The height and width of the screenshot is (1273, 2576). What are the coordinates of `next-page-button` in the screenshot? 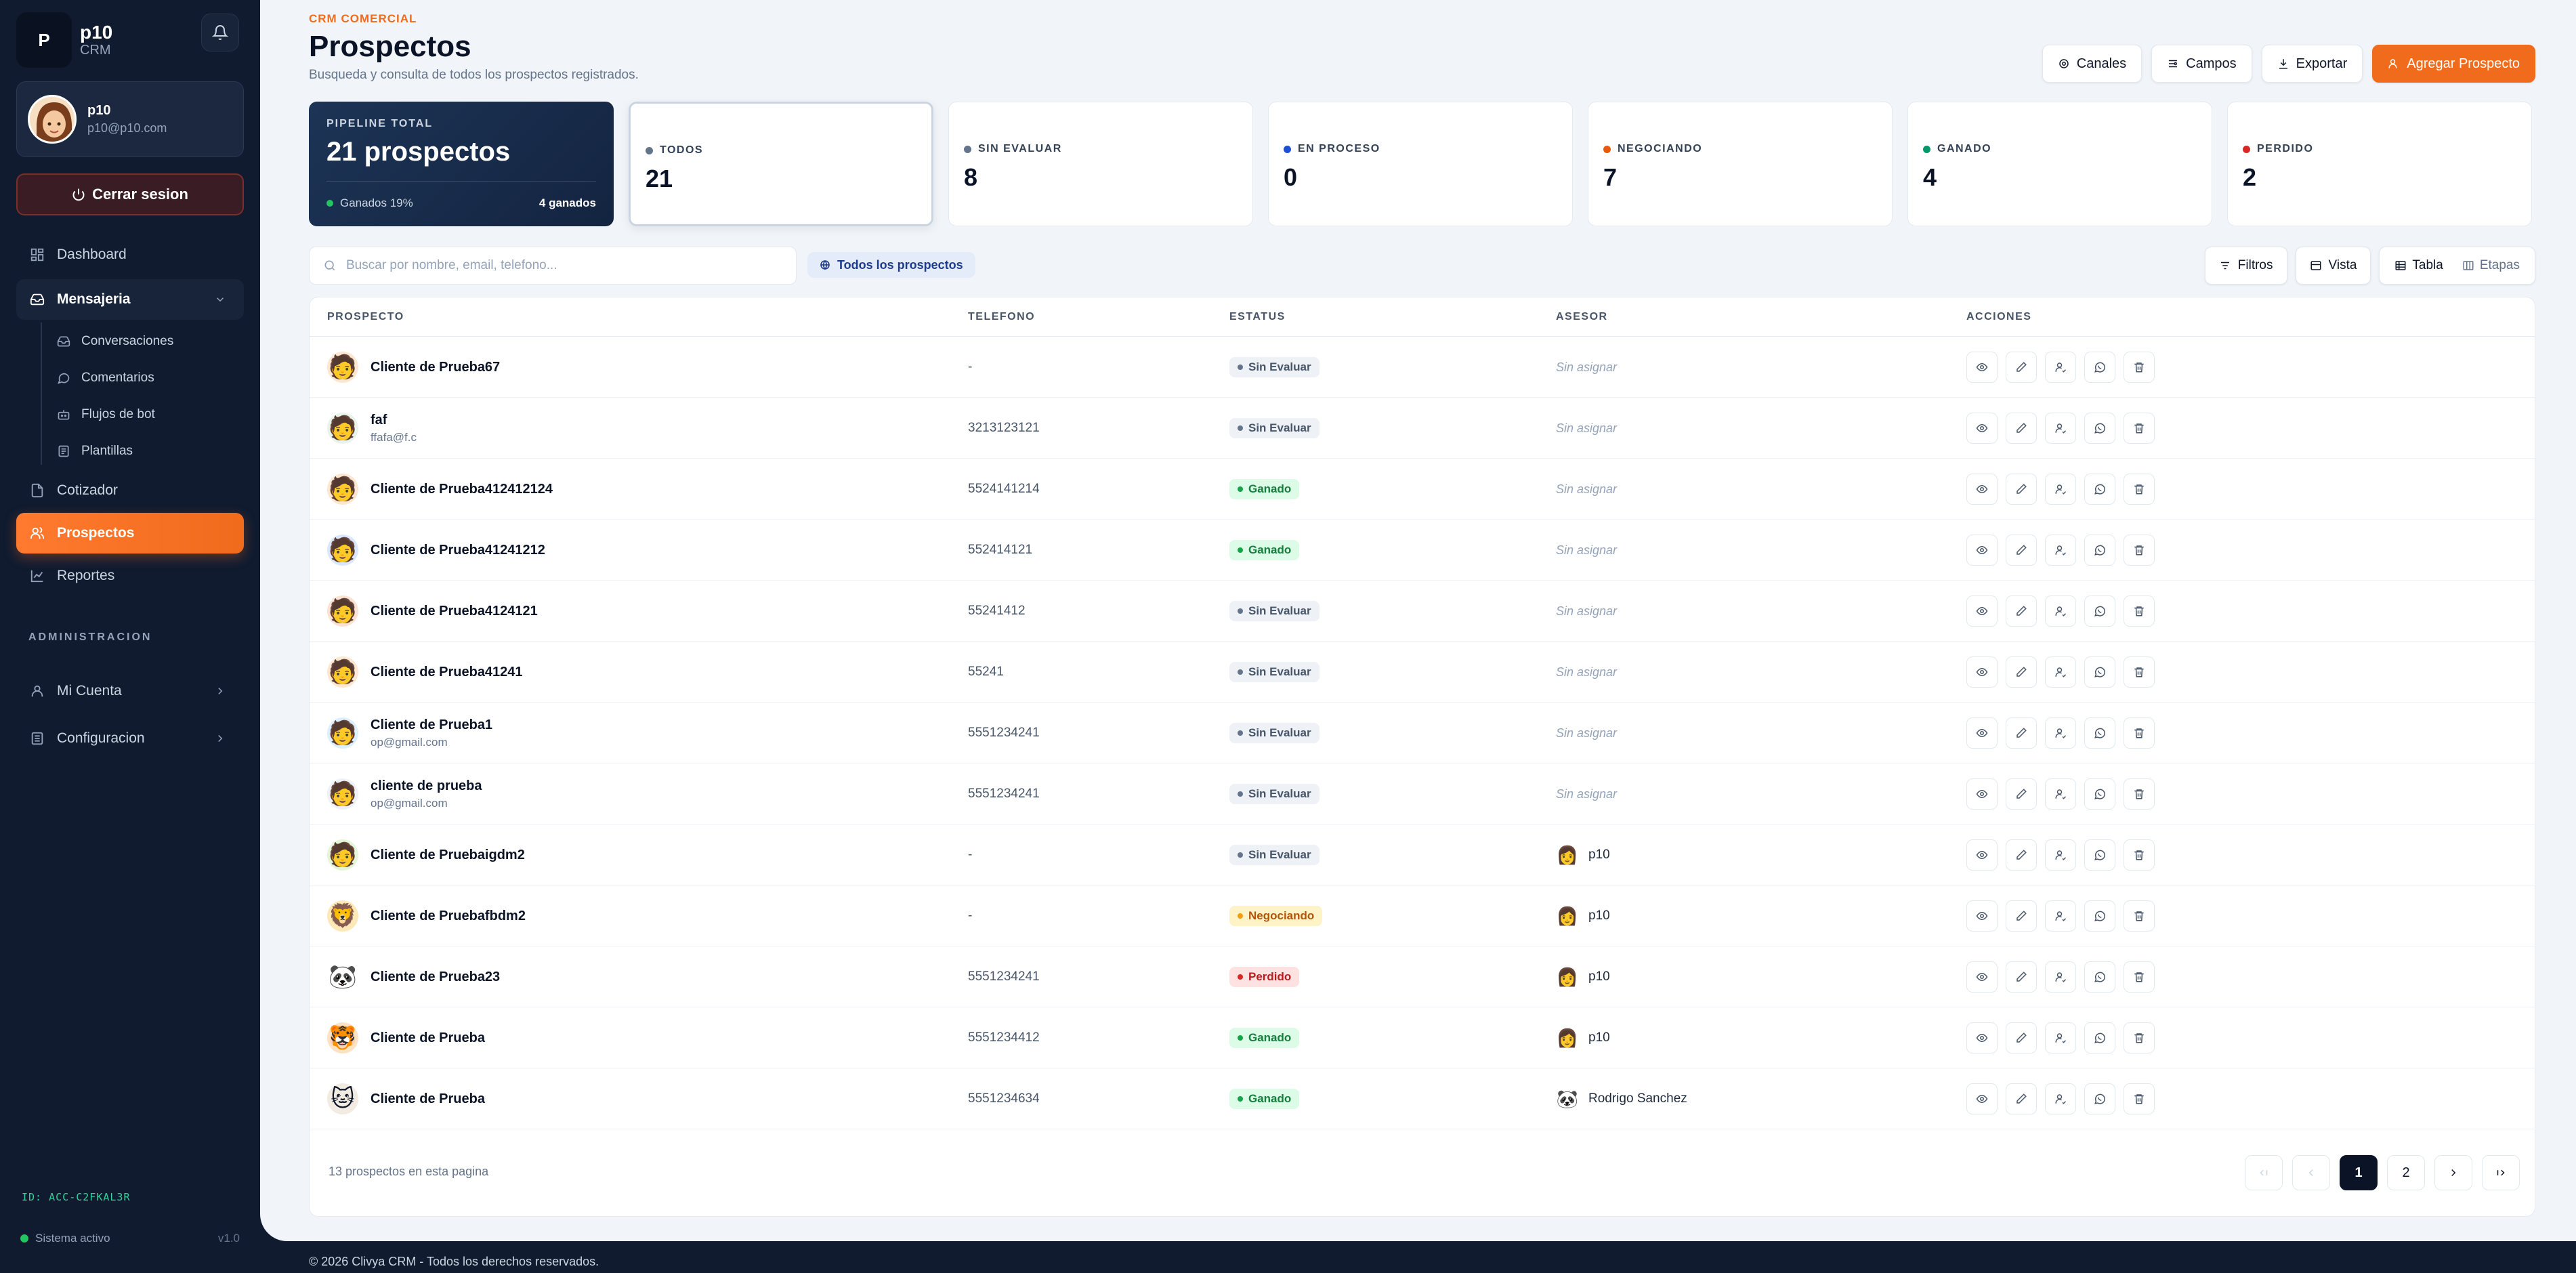 It's located at (2453, 1172).